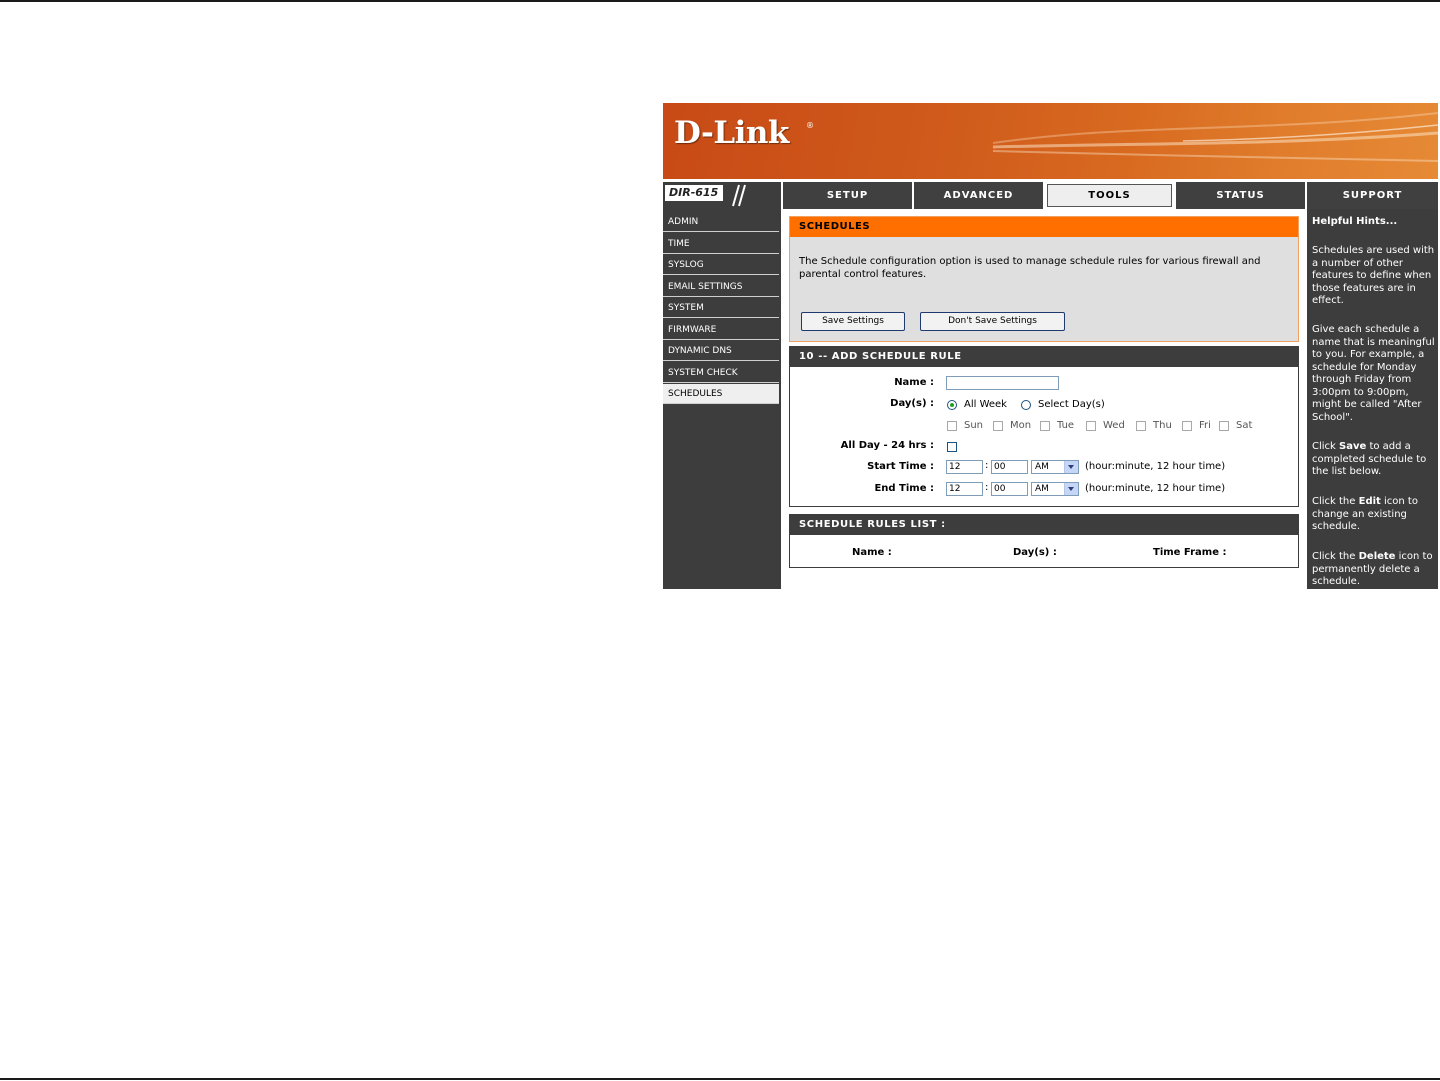 The height and width of the screenshot is (1081, 1440). Describe the element at coordinates (731, 133) in the screenshot. I see `dlink-logo: D-Link` at that location.